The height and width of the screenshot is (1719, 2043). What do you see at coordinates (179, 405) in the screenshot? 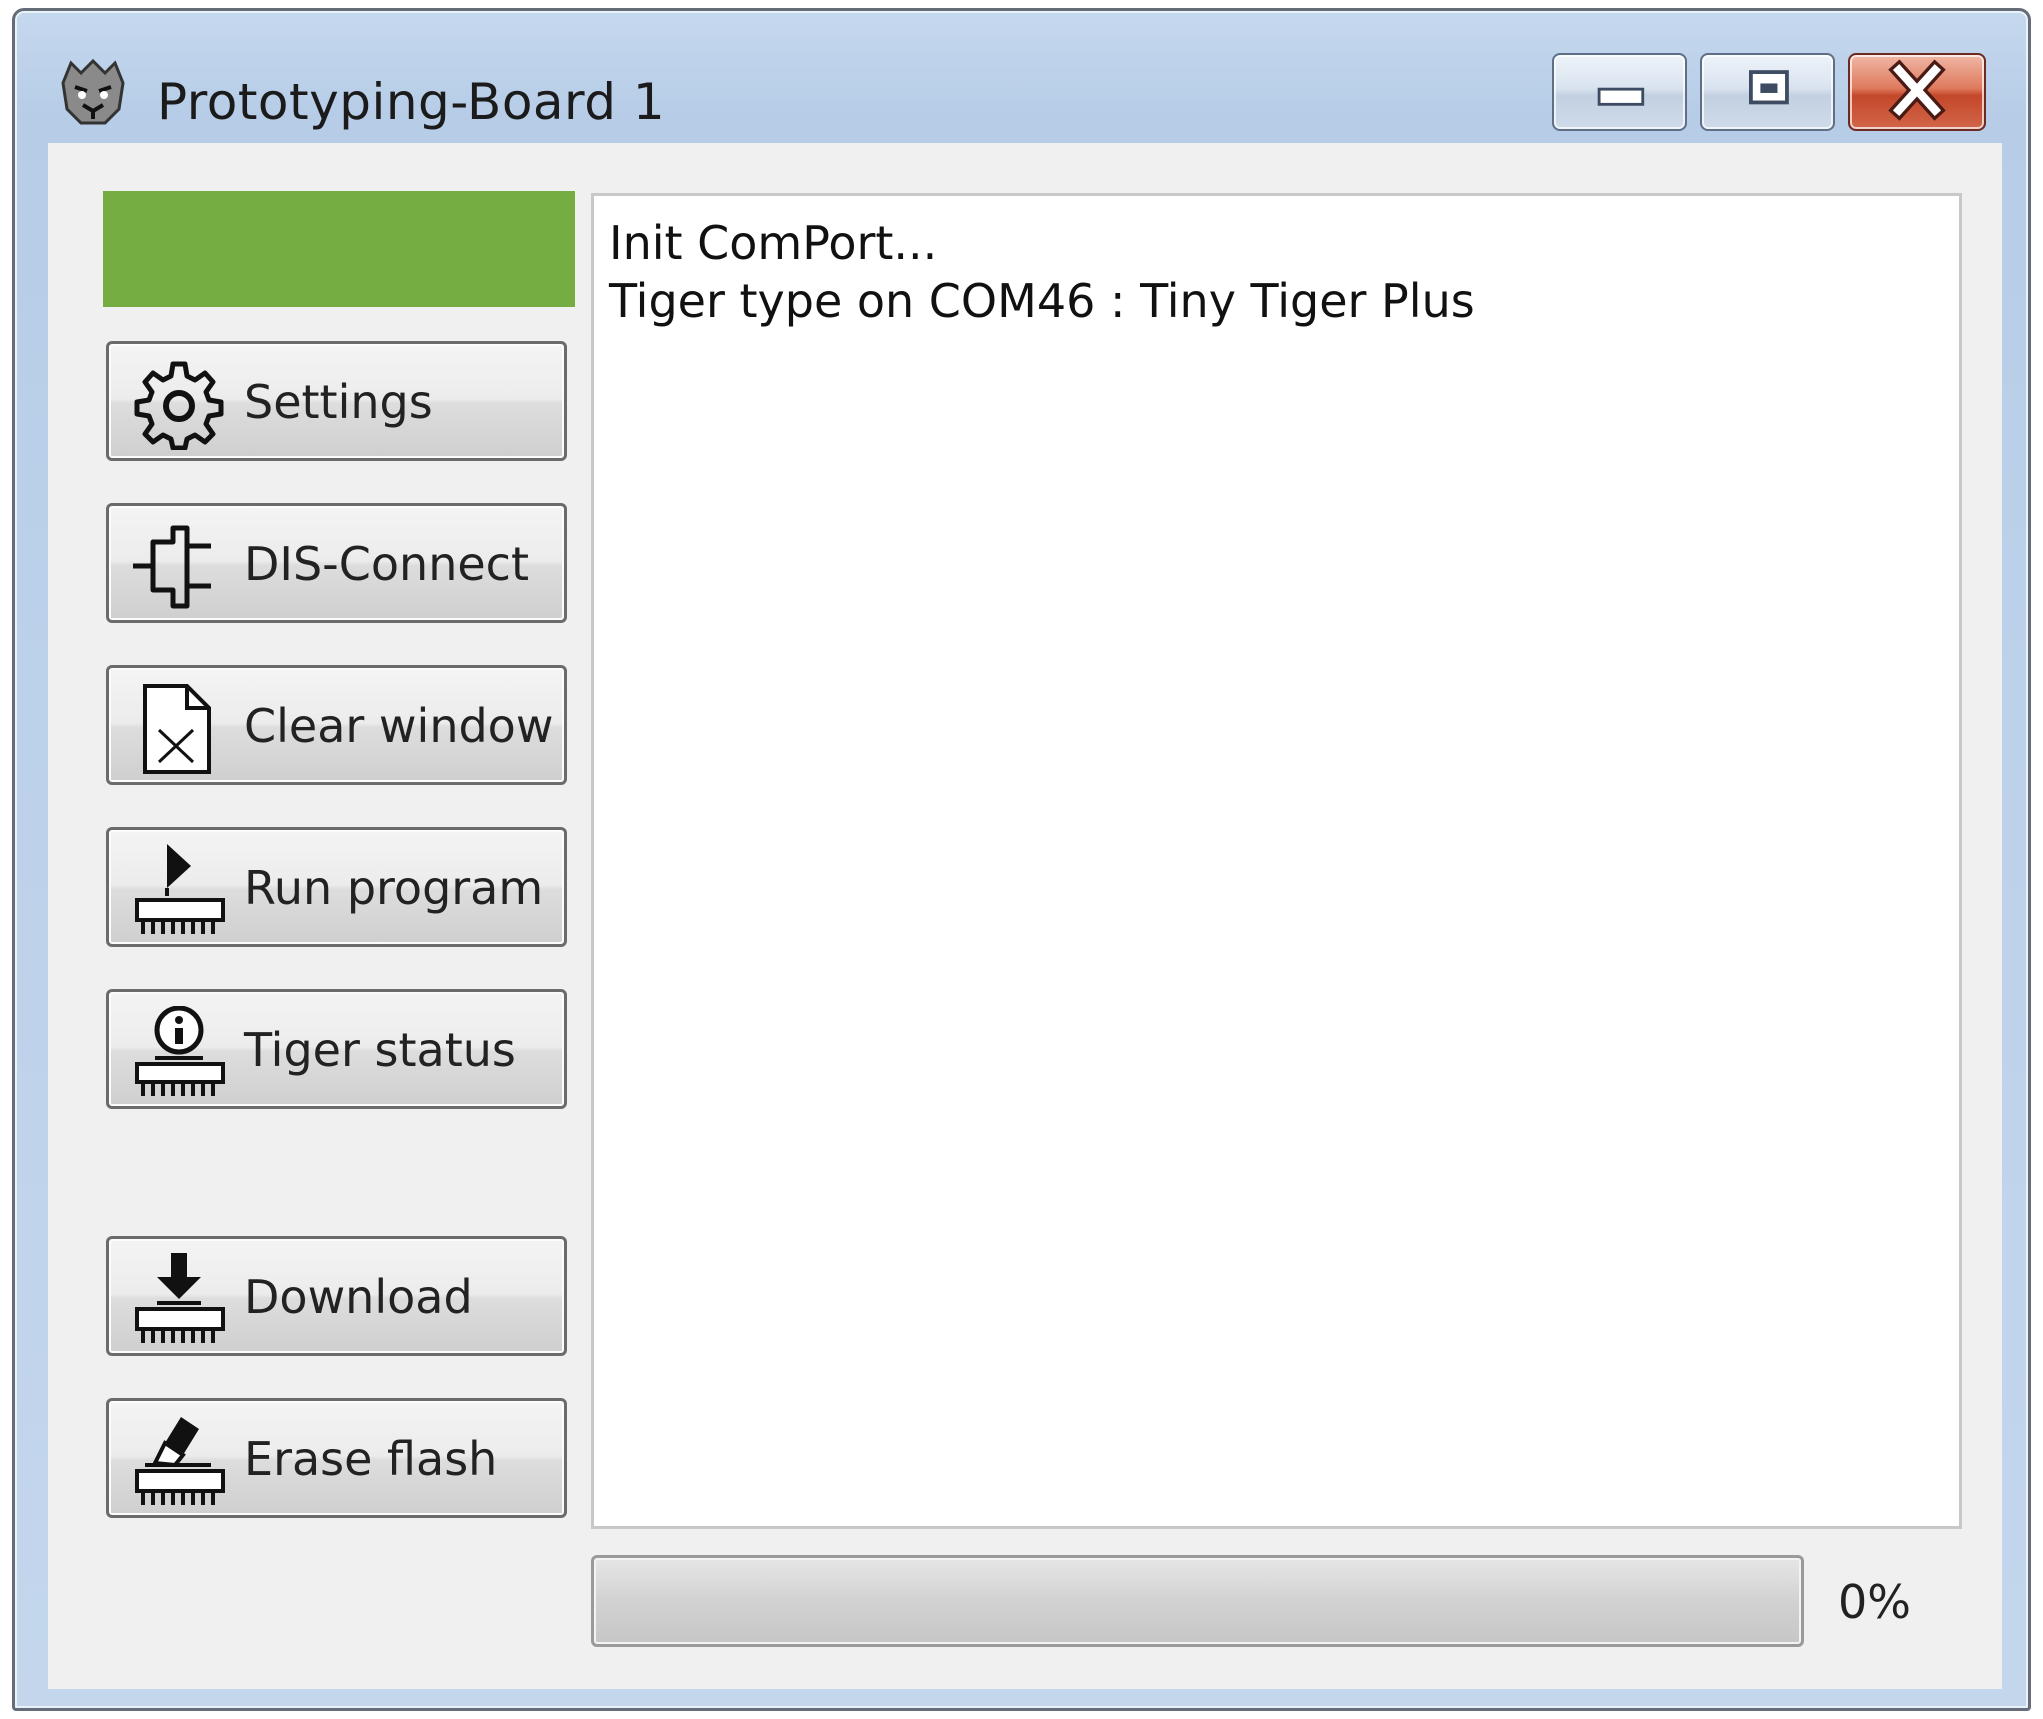
I see `gear-icon` at bounding box center [179, 405].